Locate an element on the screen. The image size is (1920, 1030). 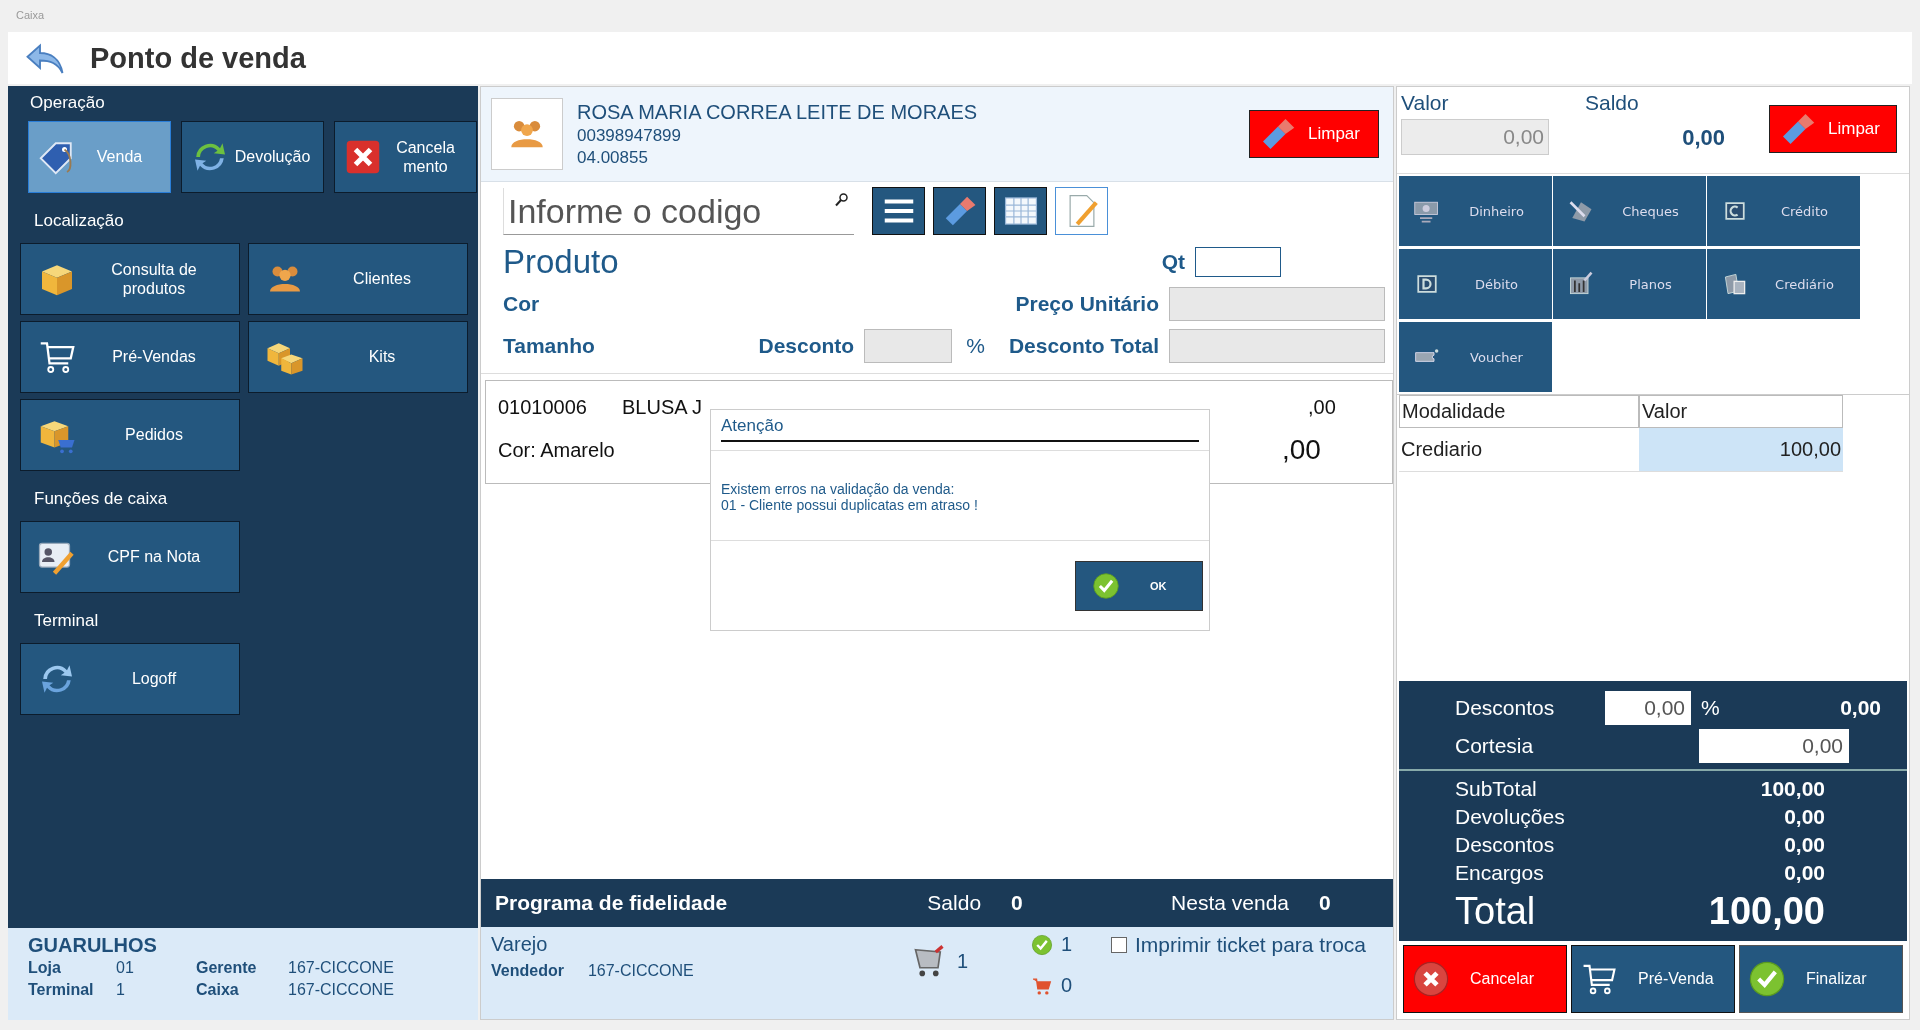
payment-method-button: Voucher is located at coordinates (1475, 357).